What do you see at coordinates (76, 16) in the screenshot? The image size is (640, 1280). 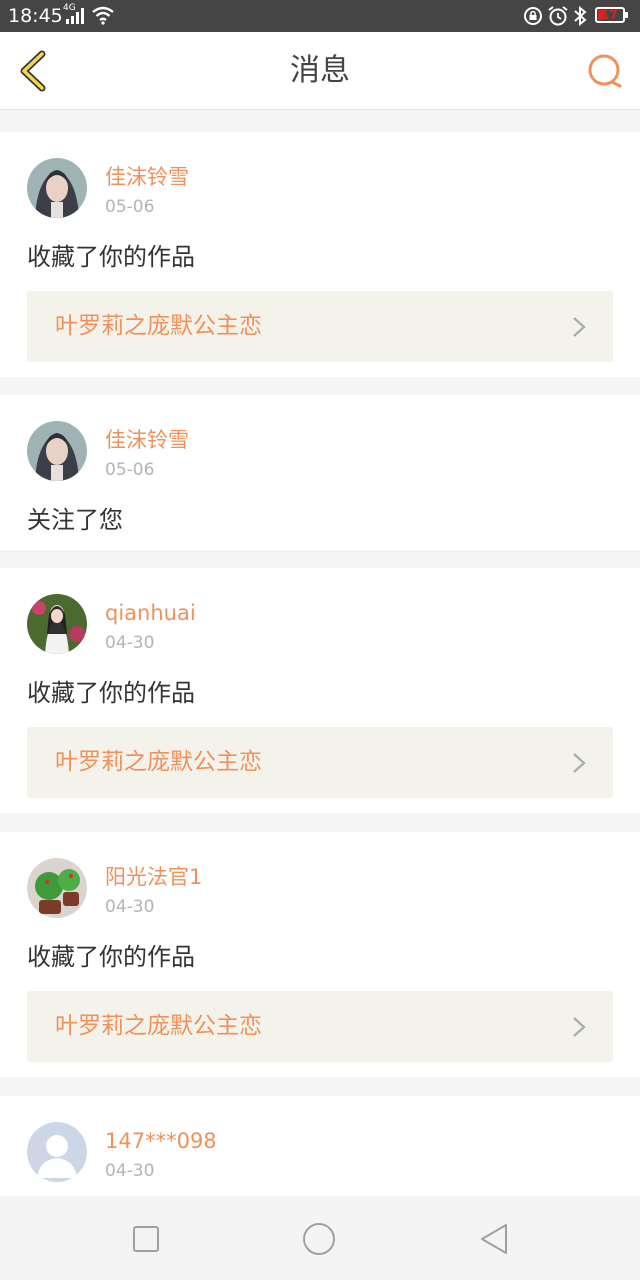 I see `signal-icon` at bounding box center [76, 16].